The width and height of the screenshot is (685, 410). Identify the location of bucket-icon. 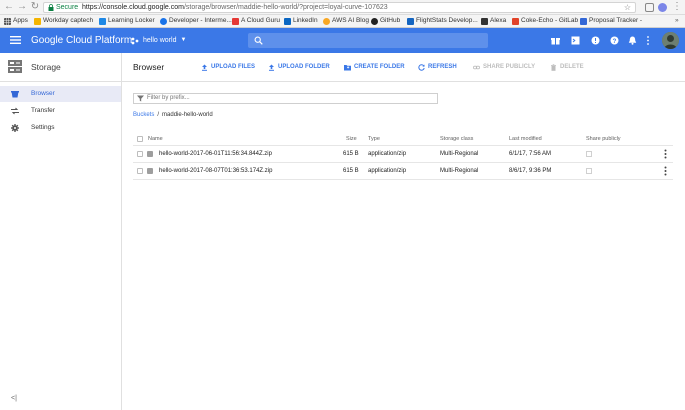
(15, 94).